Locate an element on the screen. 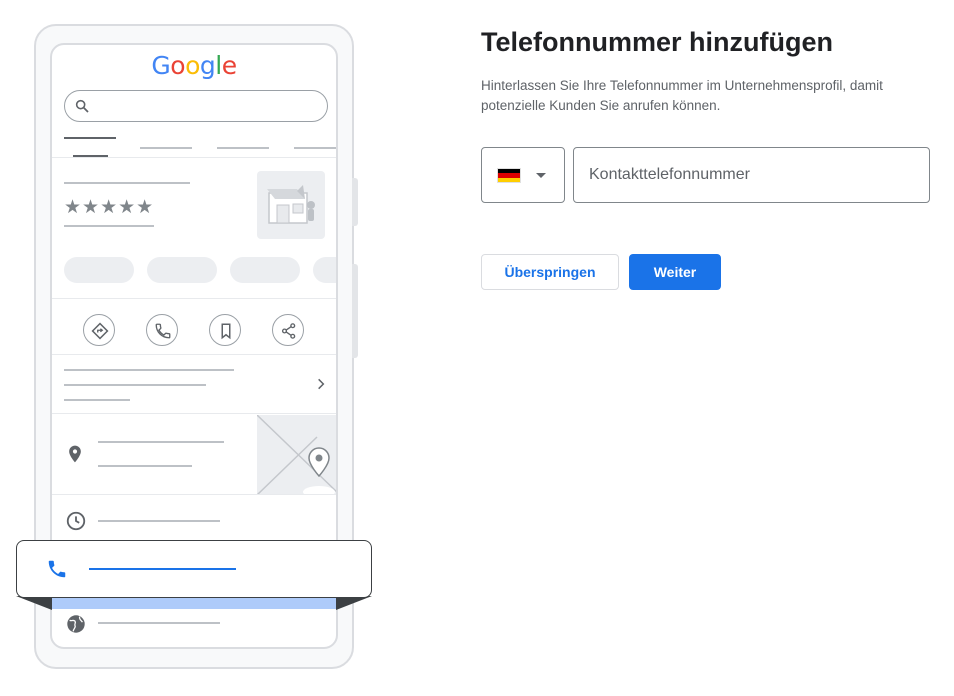 Image resolution: width=954 pixels, height=696 pixels. phone-icon is located at coordinates (57, 569).